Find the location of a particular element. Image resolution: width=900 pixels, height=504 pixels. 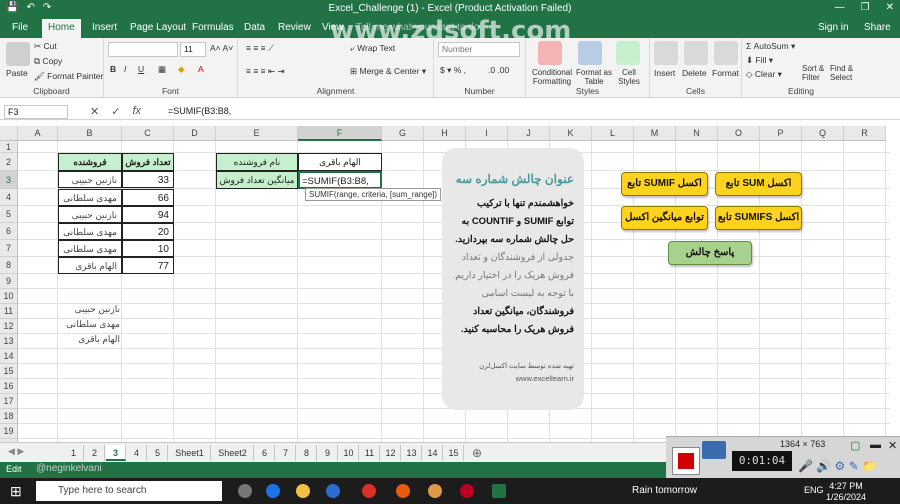

row-header-5: 5 is located at coordinates (9, 214).